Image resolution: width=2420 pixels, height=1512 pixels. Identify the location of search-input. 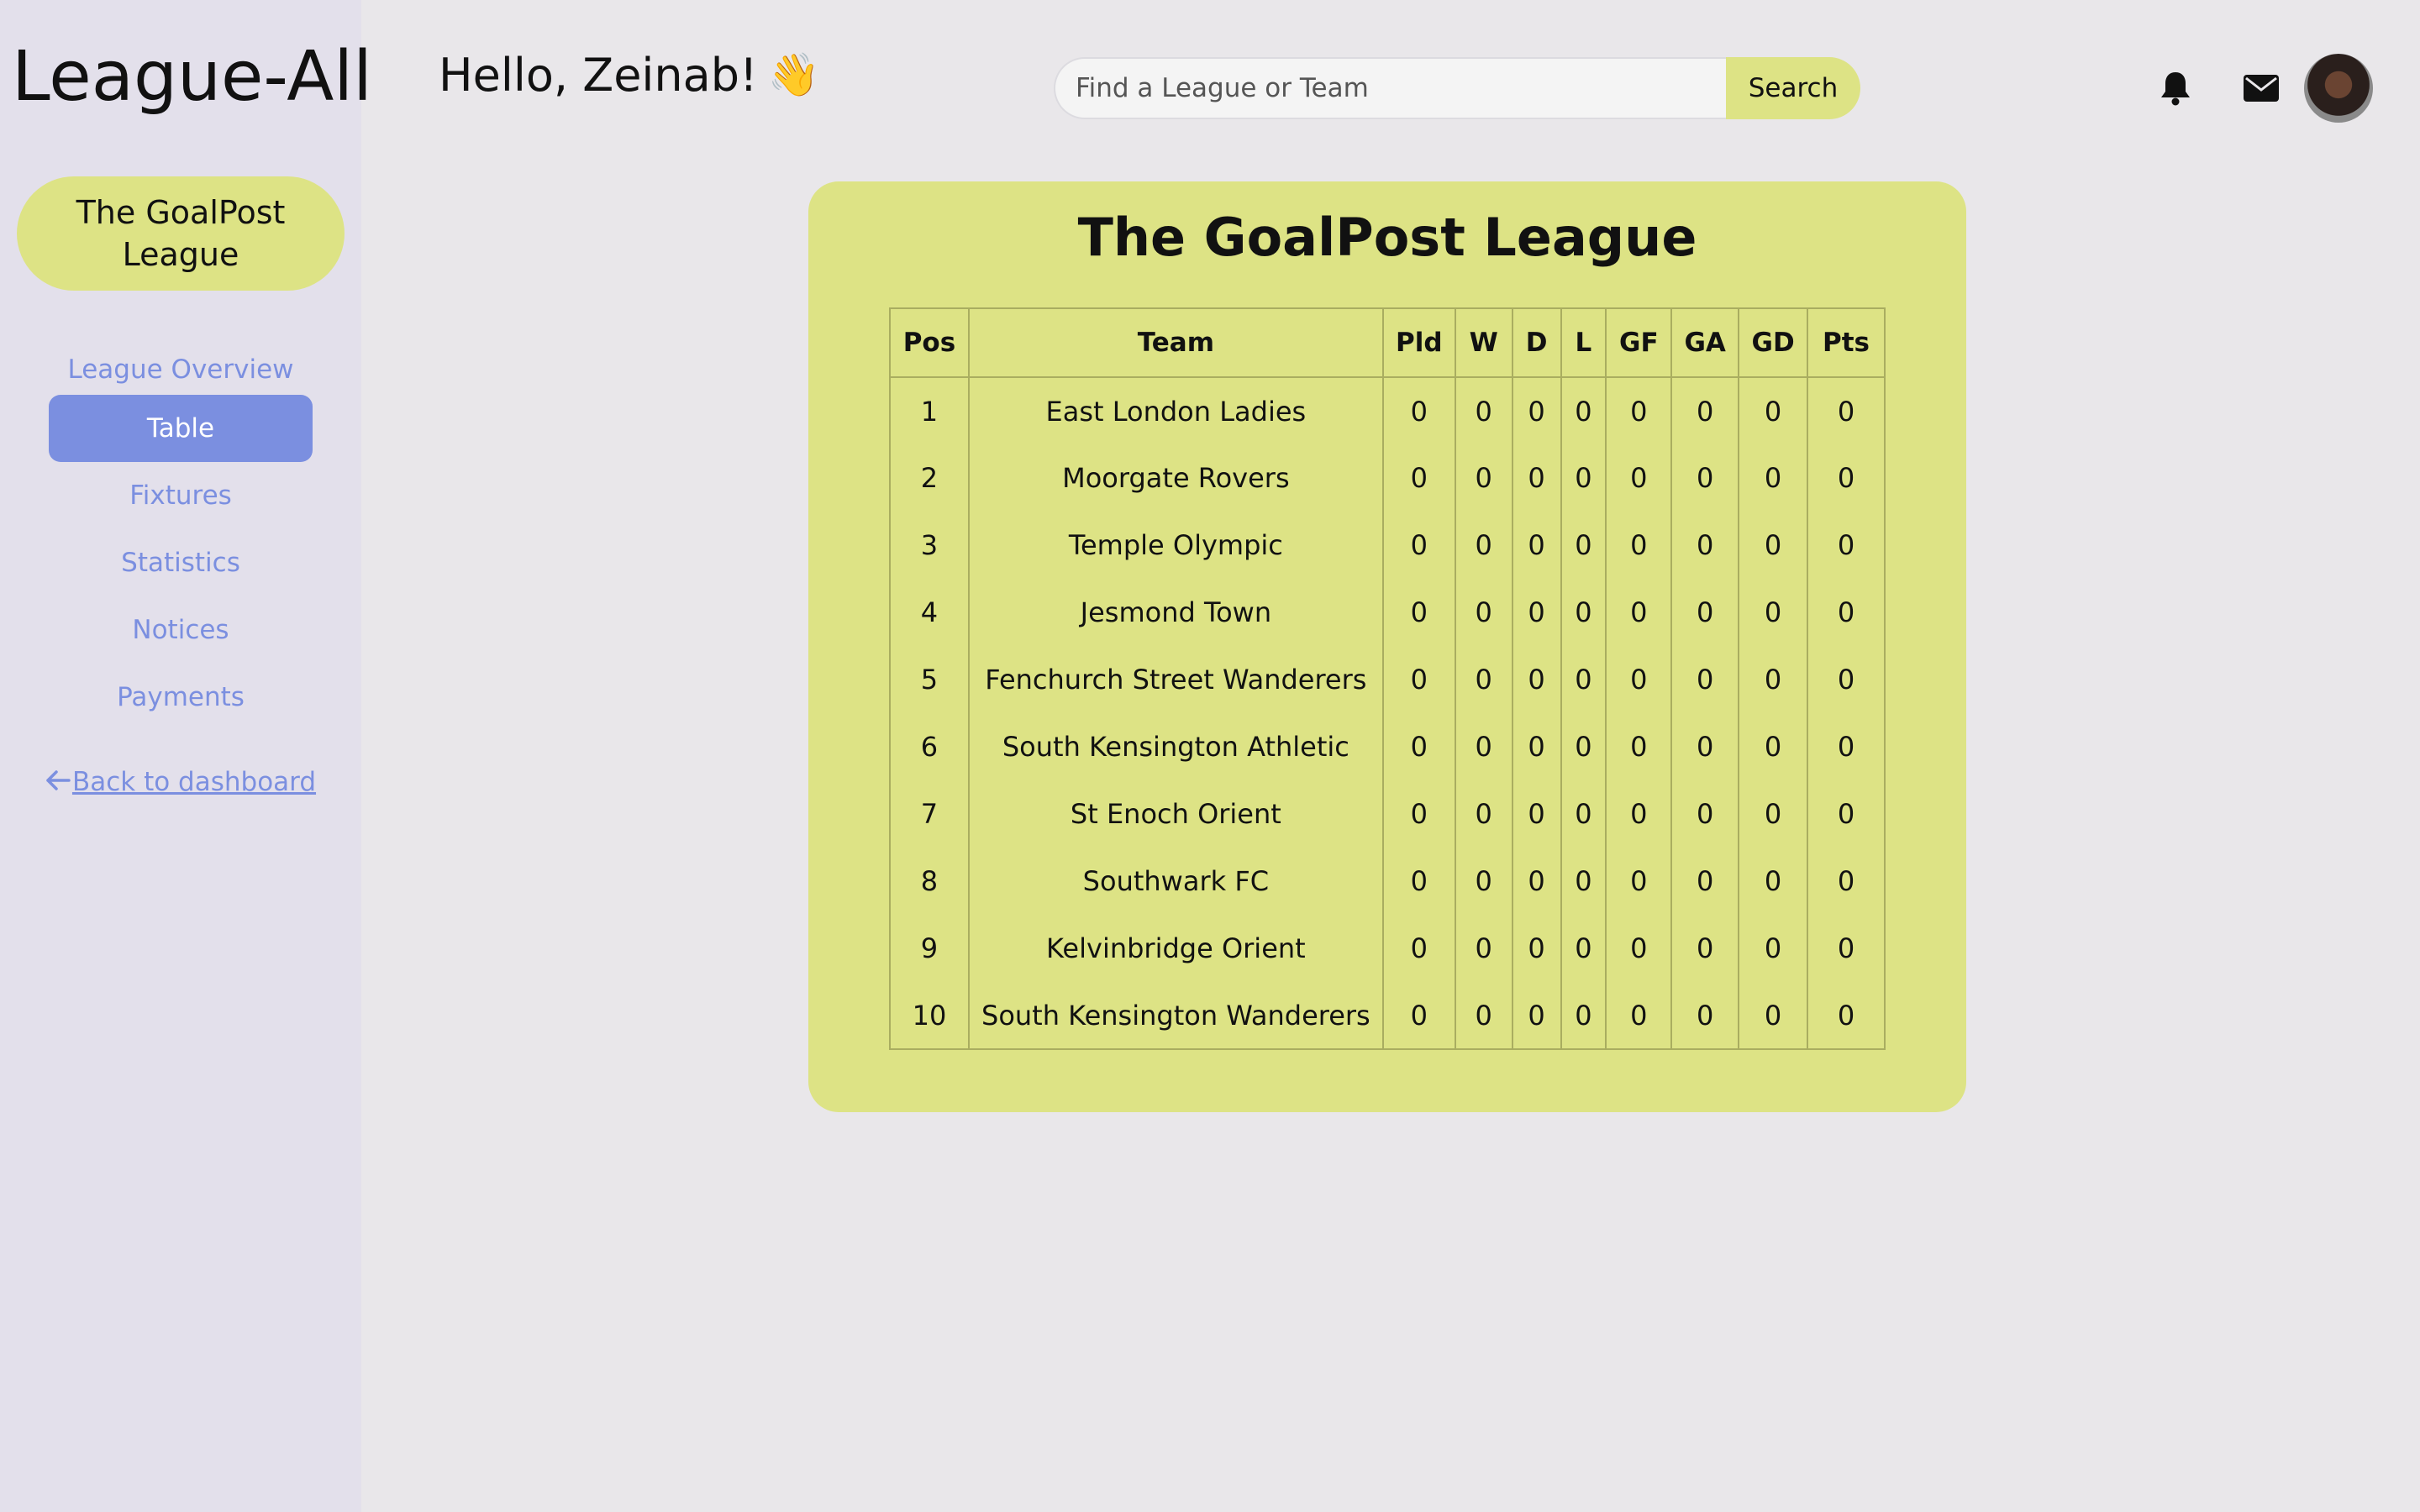
(1390, 88).